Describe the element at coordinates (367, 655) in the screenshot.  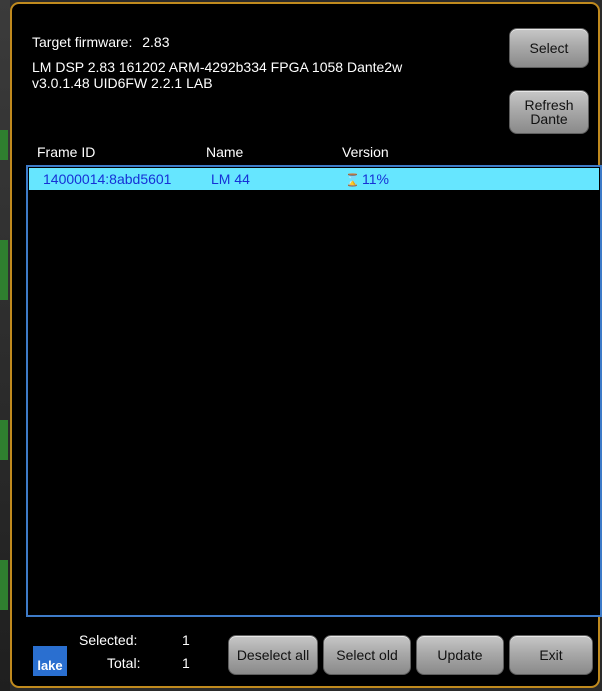
I see `select-old-button: Select old` at that location.